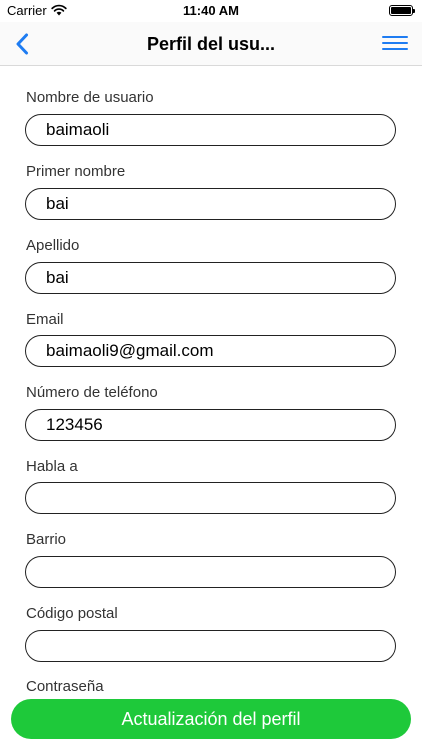 The image size is (422, 750). I want to click on clock: 11:40 AM, so click(211, 10).